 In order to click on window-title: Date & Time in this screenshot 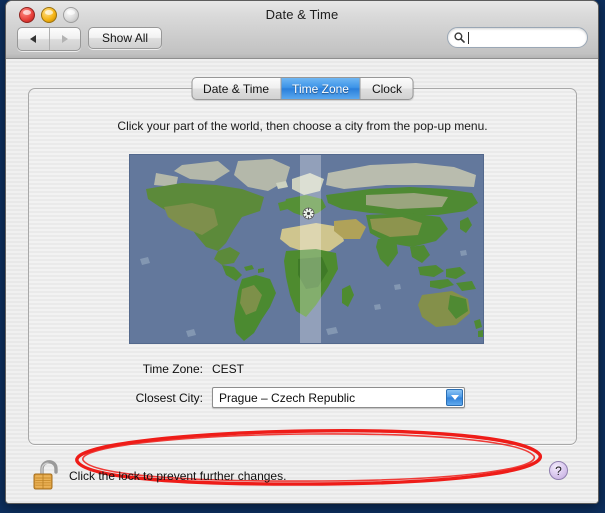, I will do `click(302, 14)`.